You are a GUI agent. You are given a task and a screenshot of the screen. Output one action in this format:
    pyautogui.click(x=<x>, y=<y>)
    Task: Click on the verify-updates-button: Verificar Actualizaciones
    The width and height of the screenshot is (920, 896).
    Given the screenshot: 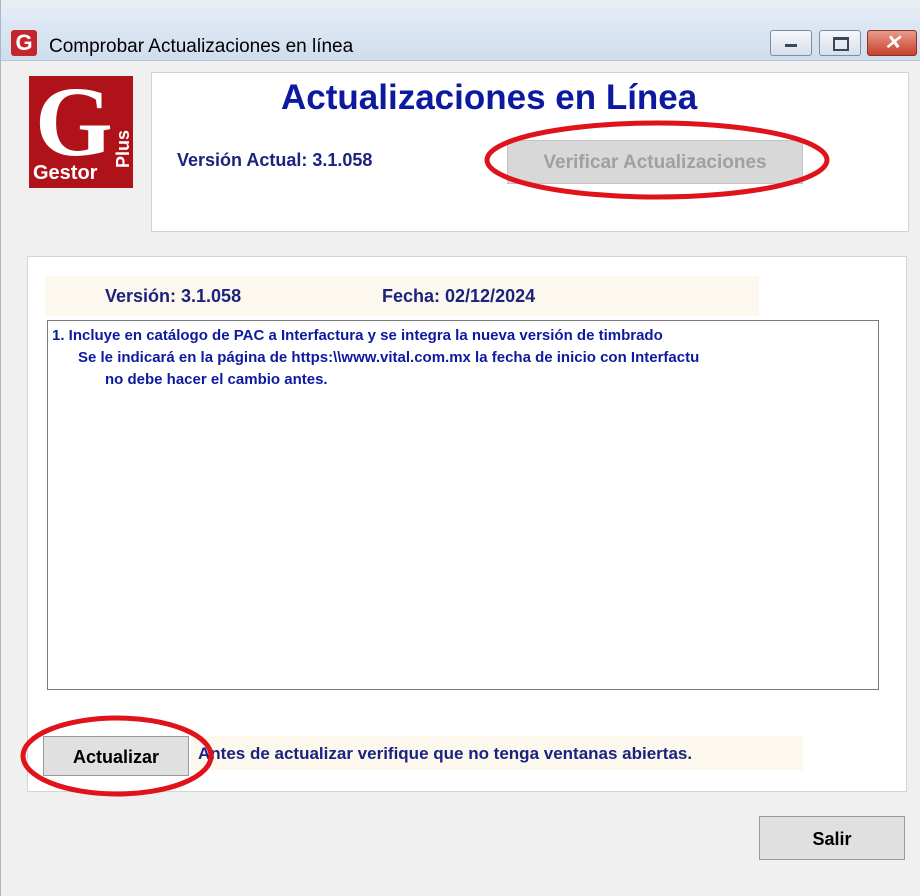 What is the action you would take?
    pyautogui.click(x=655, y=162)
    